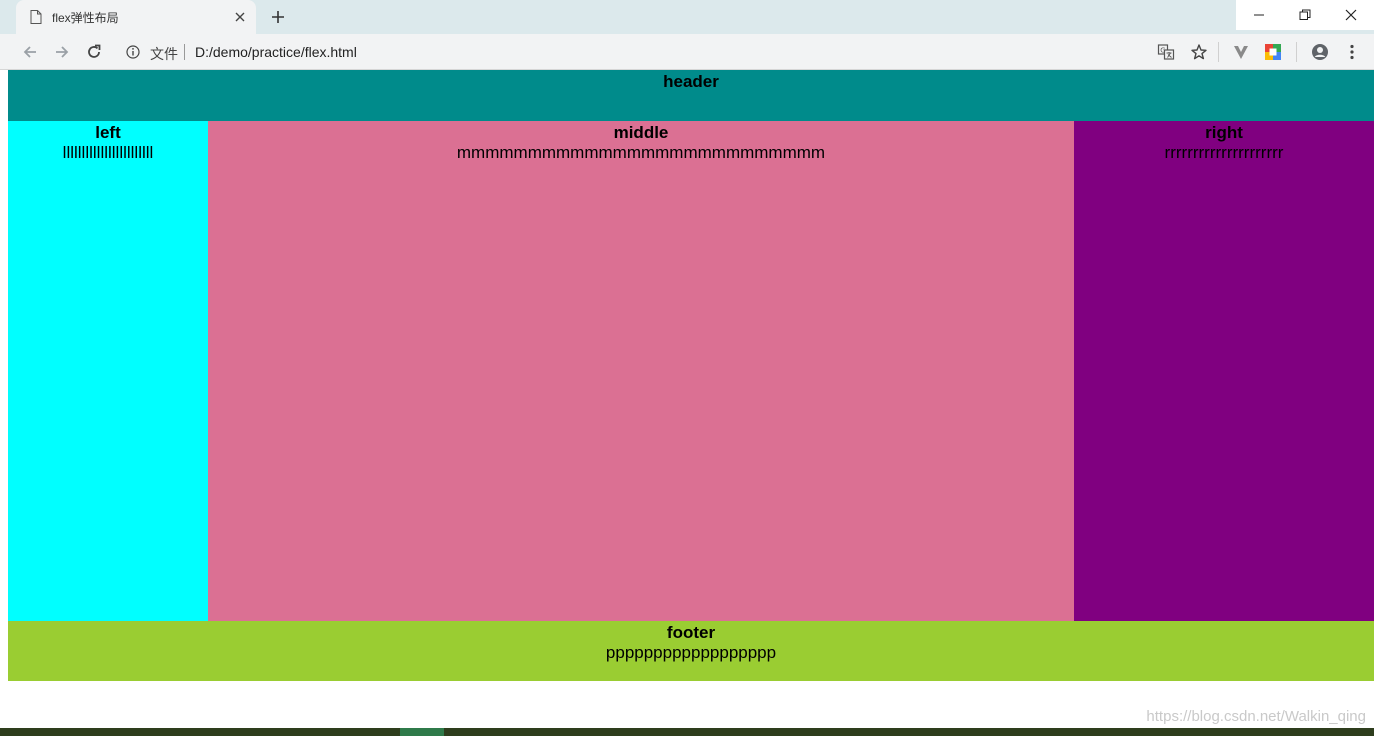 The width and height of the screenshot is (1374, 736). Describe the element at coordinates (94, 52) in the screenshot. I see `reload-icon` at that location.